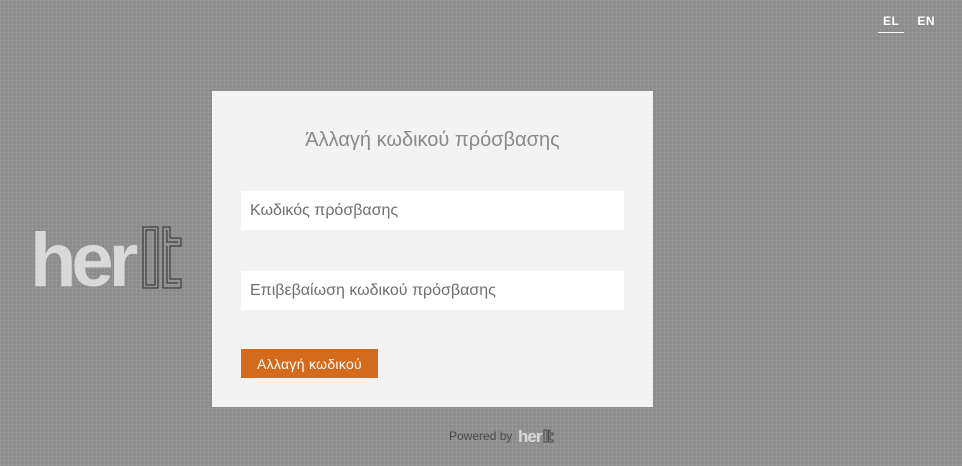  I want to click on powered-by: Powered by her, so click(501, 436).